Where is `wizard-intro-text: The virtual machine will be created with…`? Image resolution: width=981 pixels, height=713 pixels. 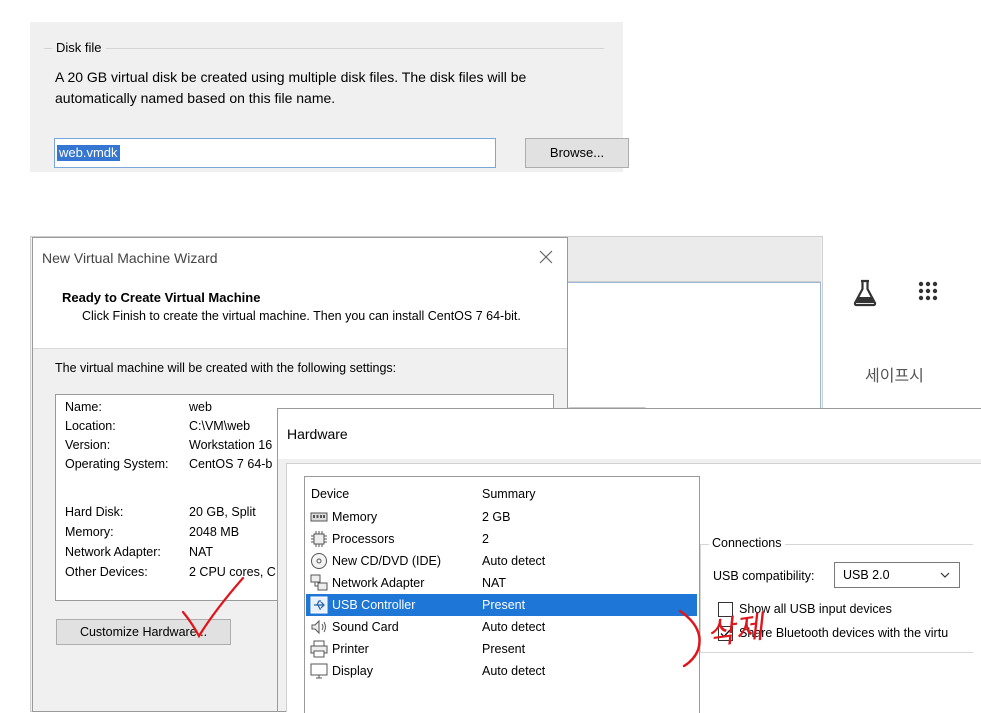 wizard-intro-text: The virtual machine will be created with… is located at coordinates (226, 368).